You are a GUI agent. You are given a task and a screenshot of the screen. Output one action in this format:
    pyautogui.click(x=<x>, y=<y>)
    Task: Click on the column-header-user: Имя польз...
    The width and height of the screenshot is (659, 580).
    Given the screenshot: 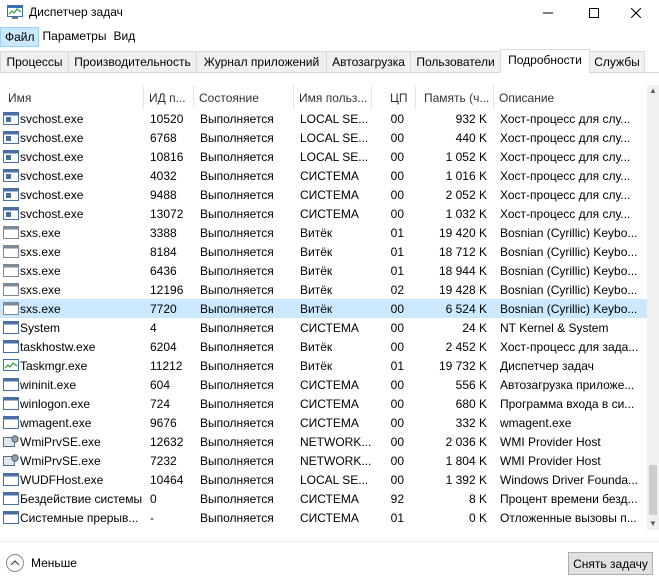 What is the action you would take?
    pyautogui.click(x=333, y=97)
    